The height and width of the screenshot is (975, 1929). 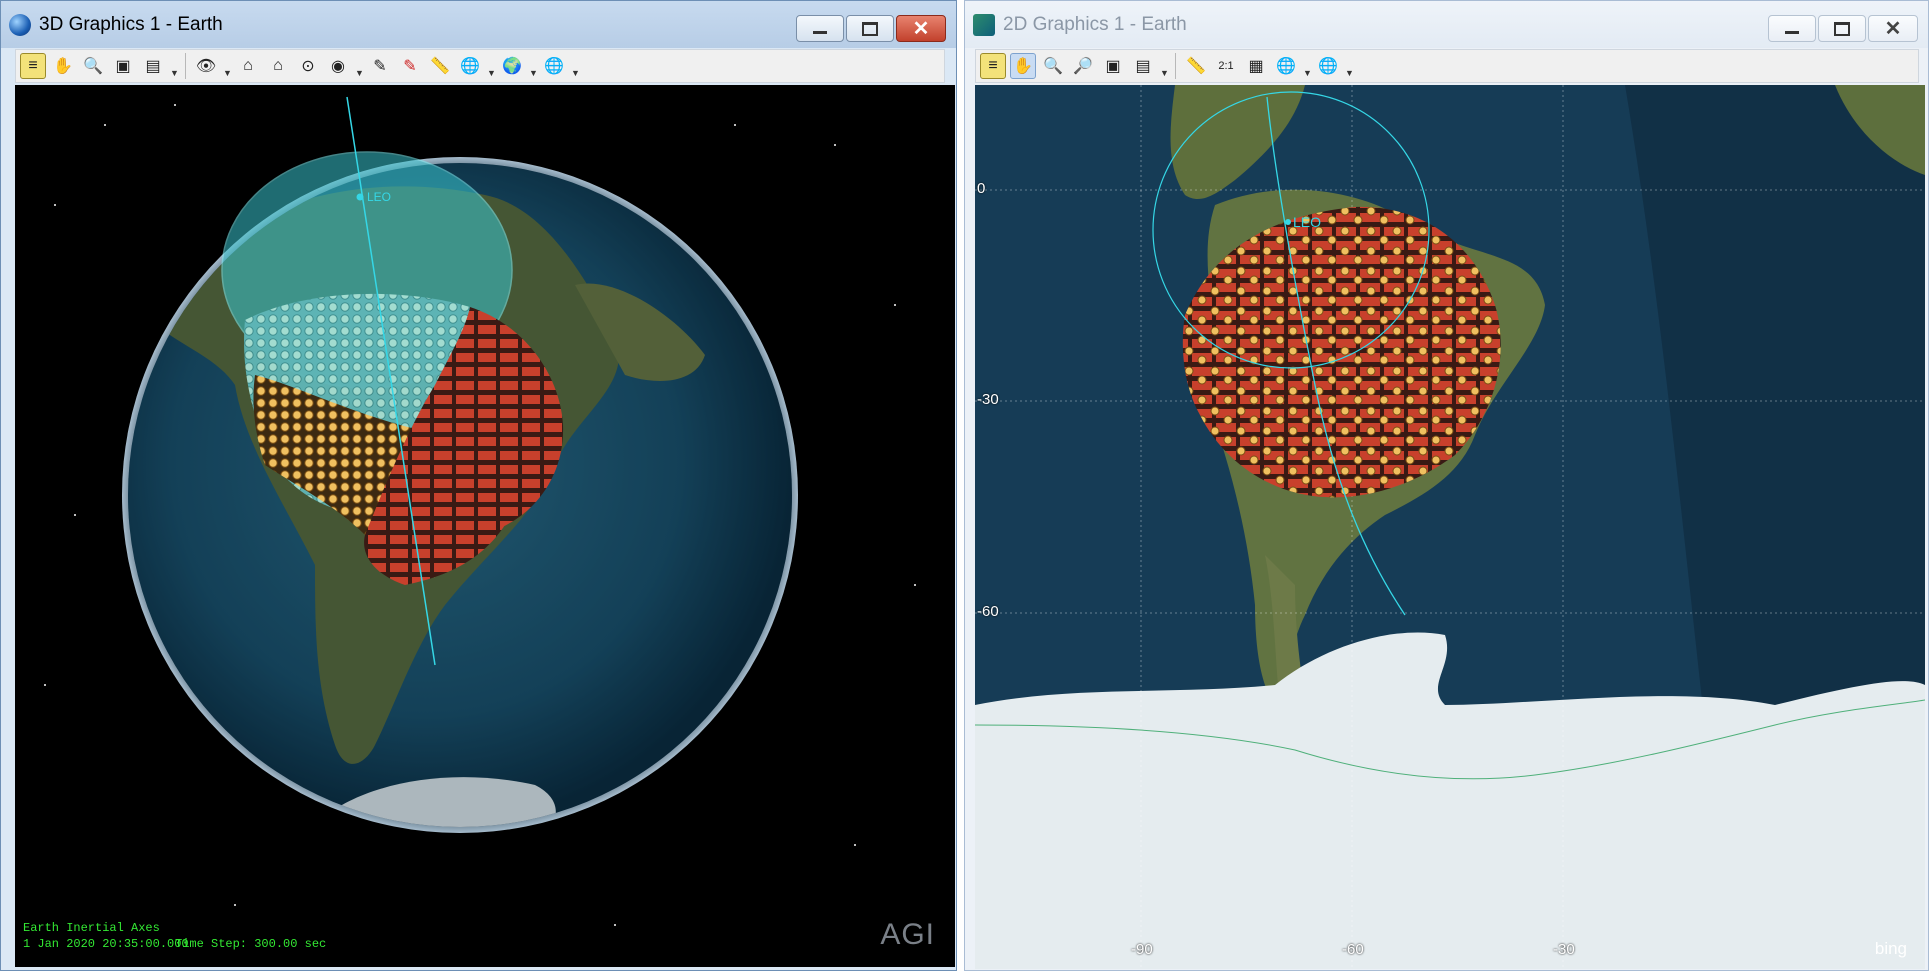 What do you see at coordinates (131, 24) in the screenshot?
I see `window-title-3d: 3D Graphics 1 - Earth` at bounding box center [131, 24].